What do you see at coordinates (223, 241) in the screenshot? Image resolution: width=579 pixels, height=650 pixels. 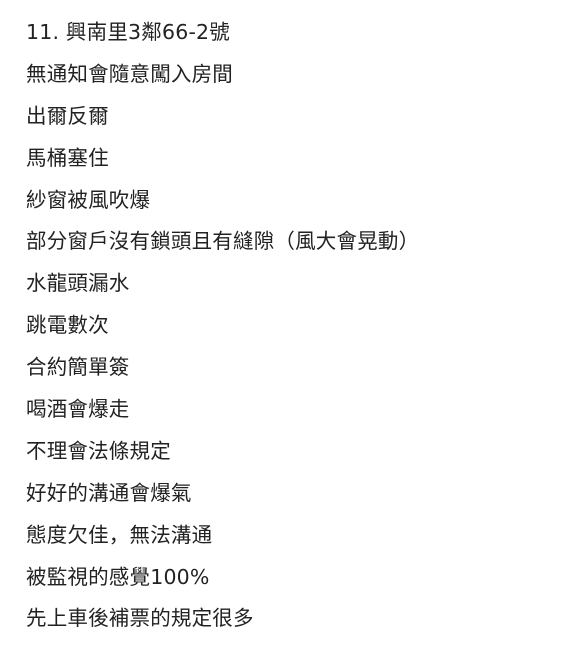 I see `text-line: 部分窗戶沒有鎖頭且有縫隙（風大會晃動）` at bounding box center [223, 241].